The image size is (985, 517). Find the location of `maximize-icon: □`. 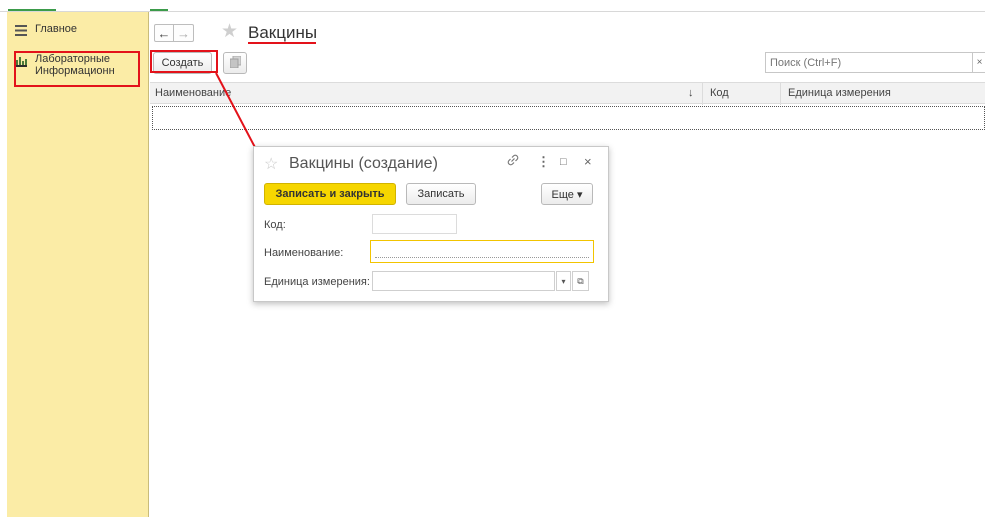

maximize-icon: □ is located at coordinates (563, 162).